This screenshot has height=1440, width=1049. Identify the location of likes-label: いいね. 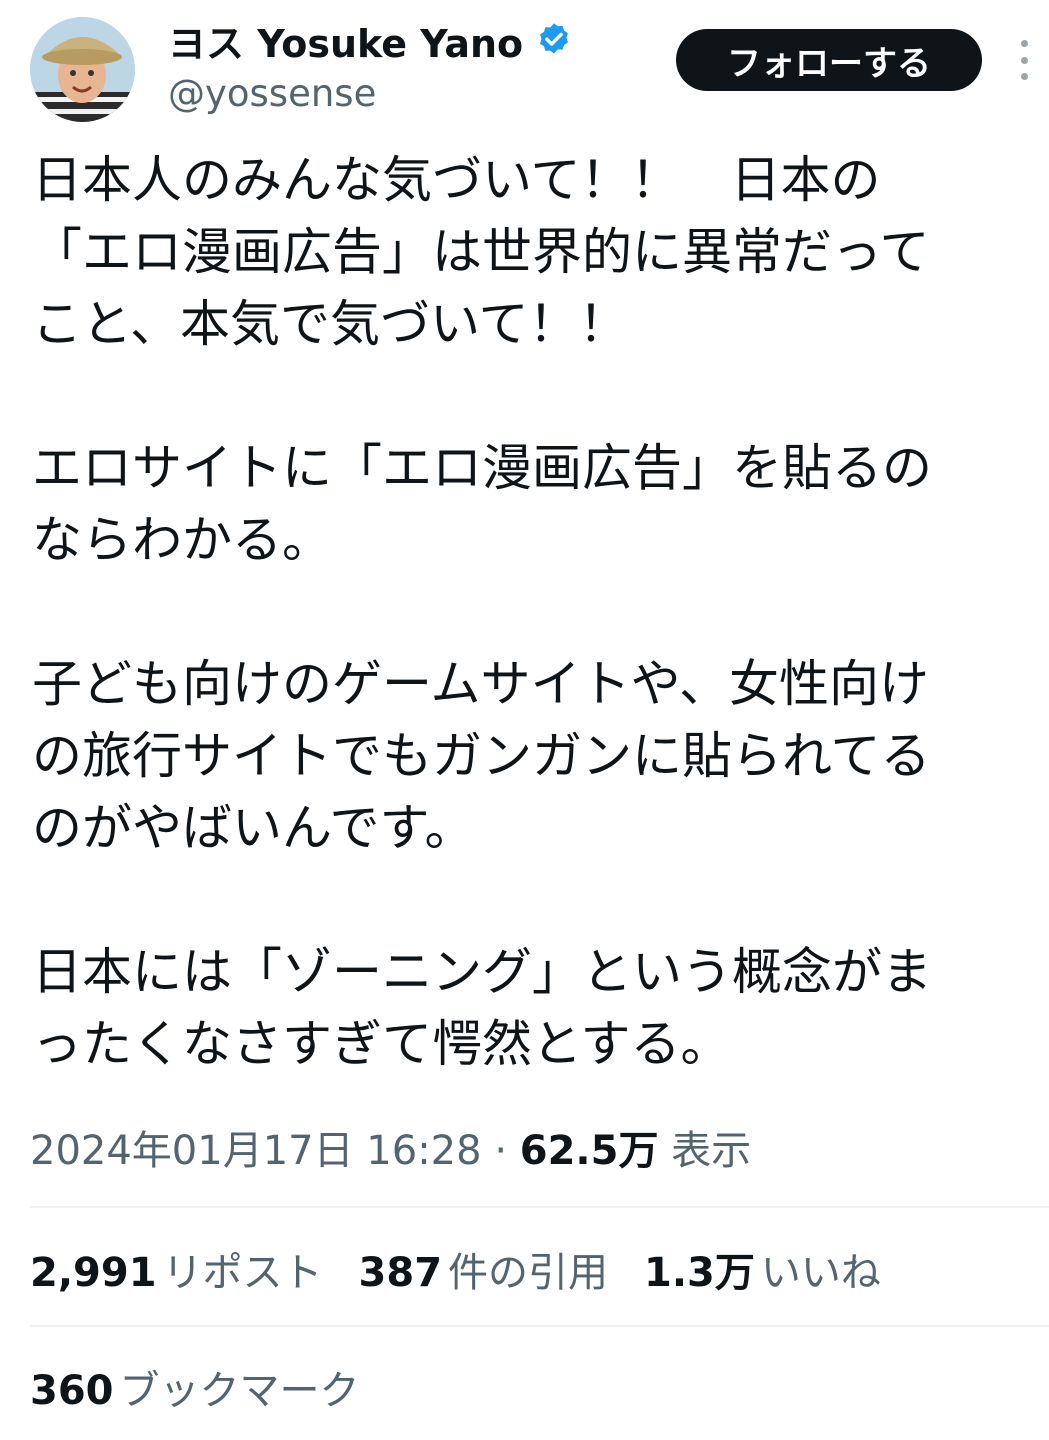
(820, 1273).